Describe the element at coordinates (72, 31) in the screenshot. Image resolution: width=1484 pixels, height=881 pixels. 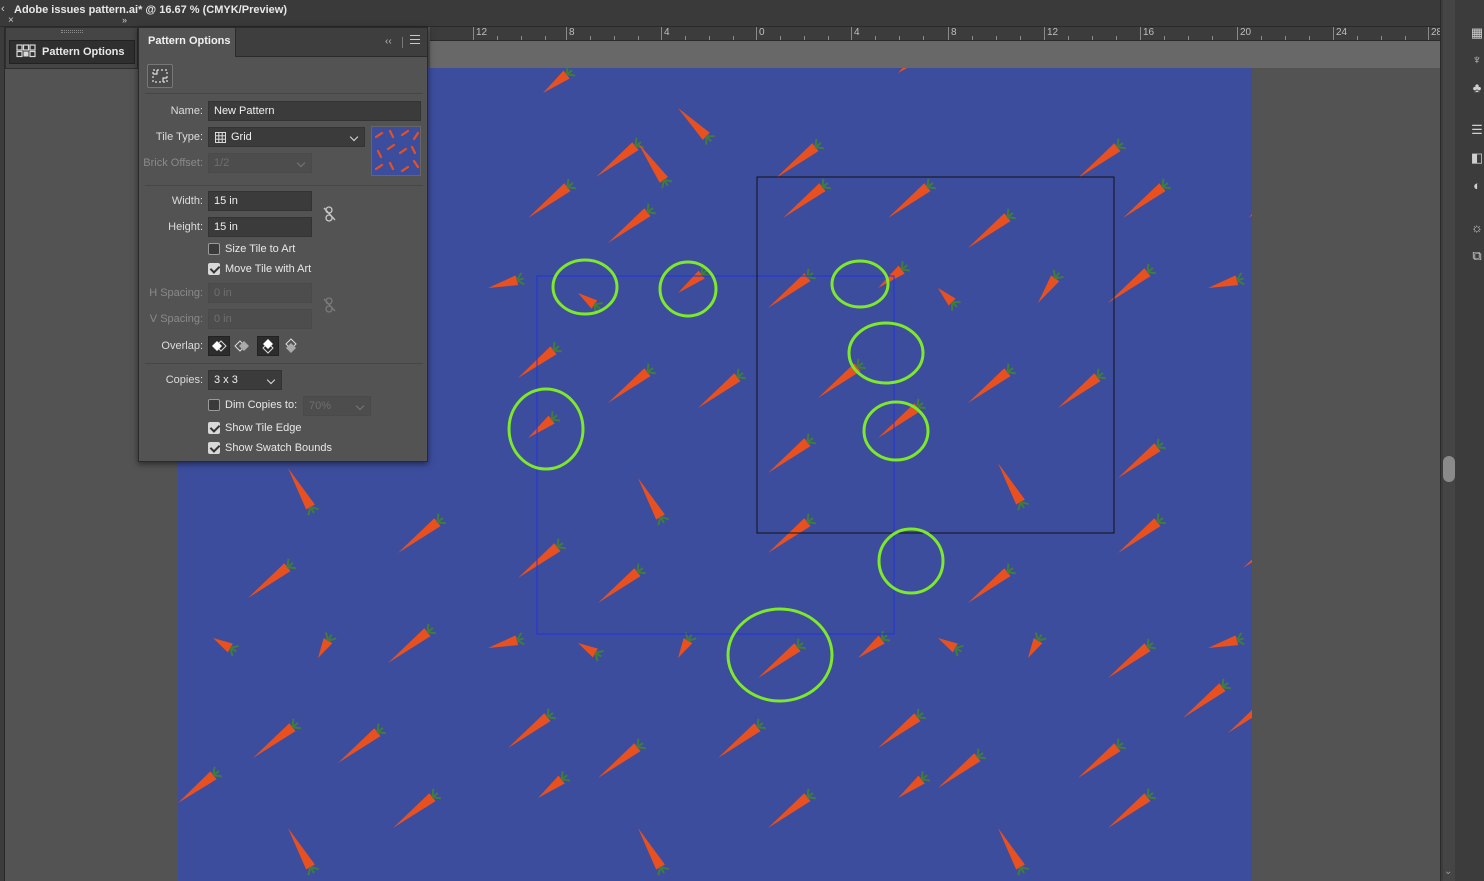
I see `panel-grip` at that location.